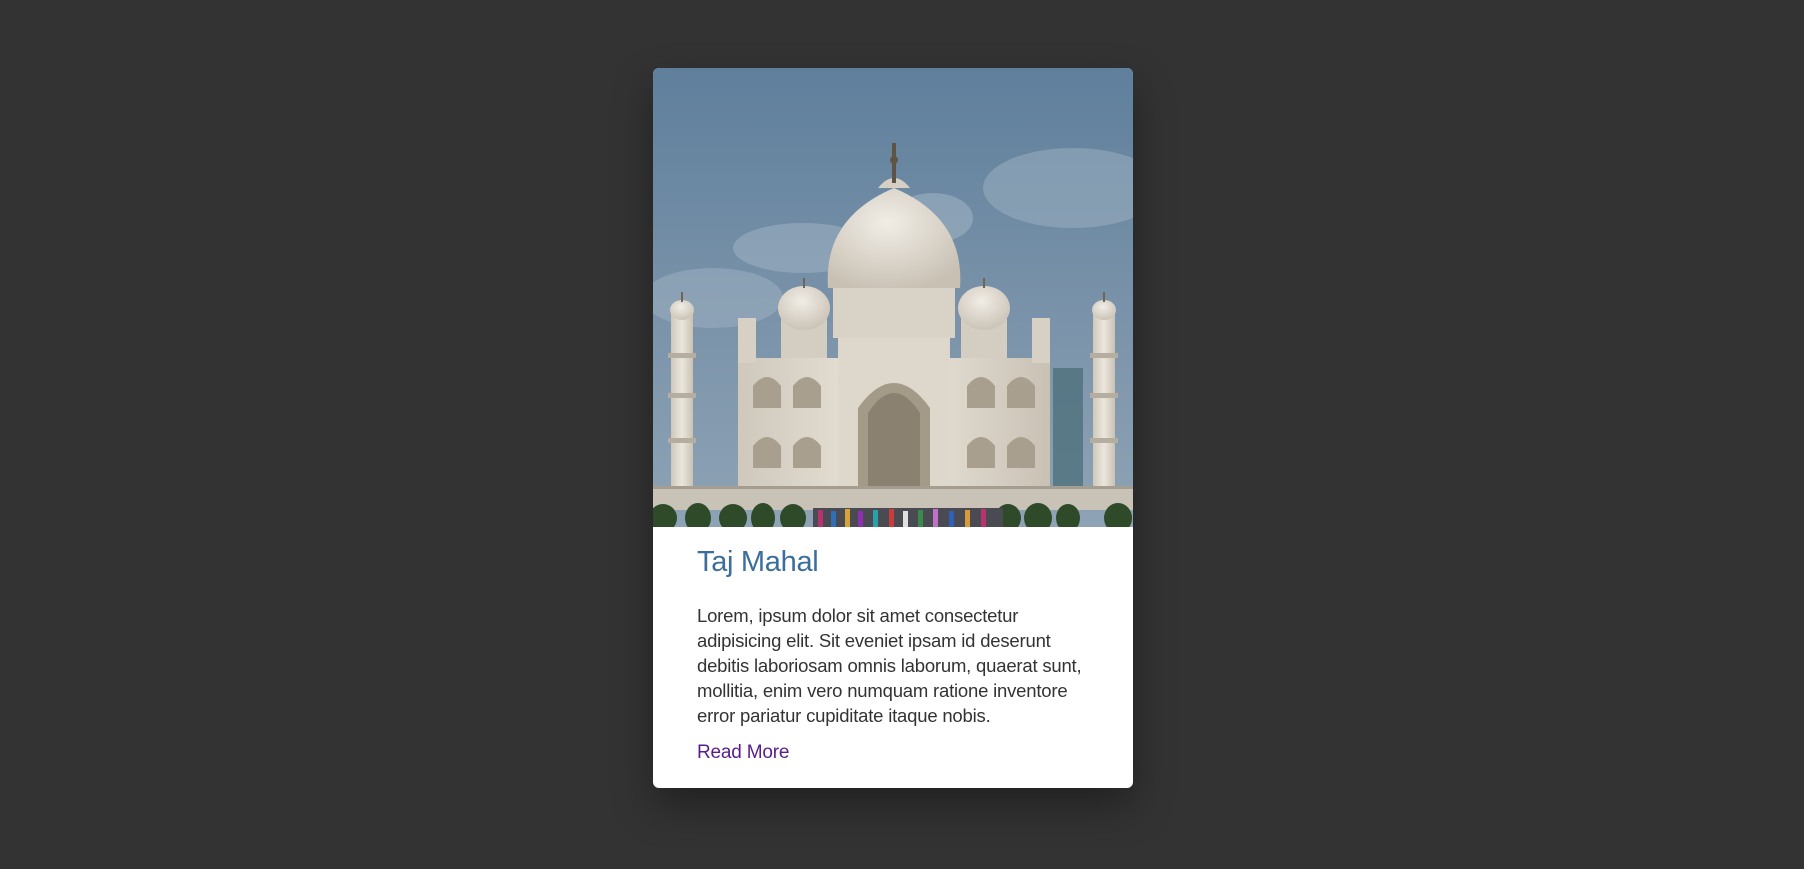 The image size is (1804, 869). What do you see at coordinates (743, 752) in the screenshot?
I see `read-more-link: Read More` at bounding box center [743, 752].